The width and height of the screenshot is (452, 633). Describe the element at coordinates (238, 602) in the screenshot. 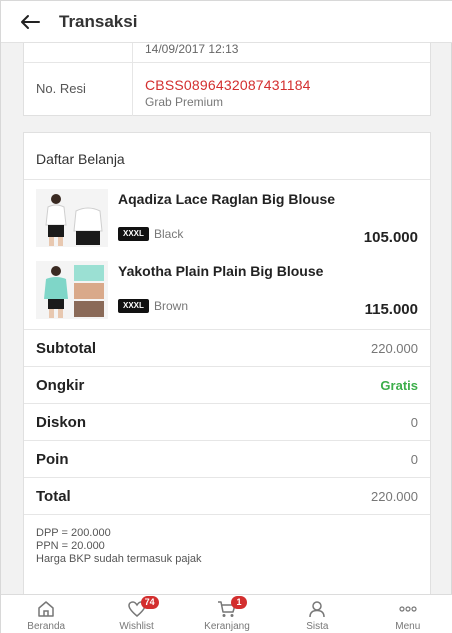

I see `cart-count-badge: 1` at that location.